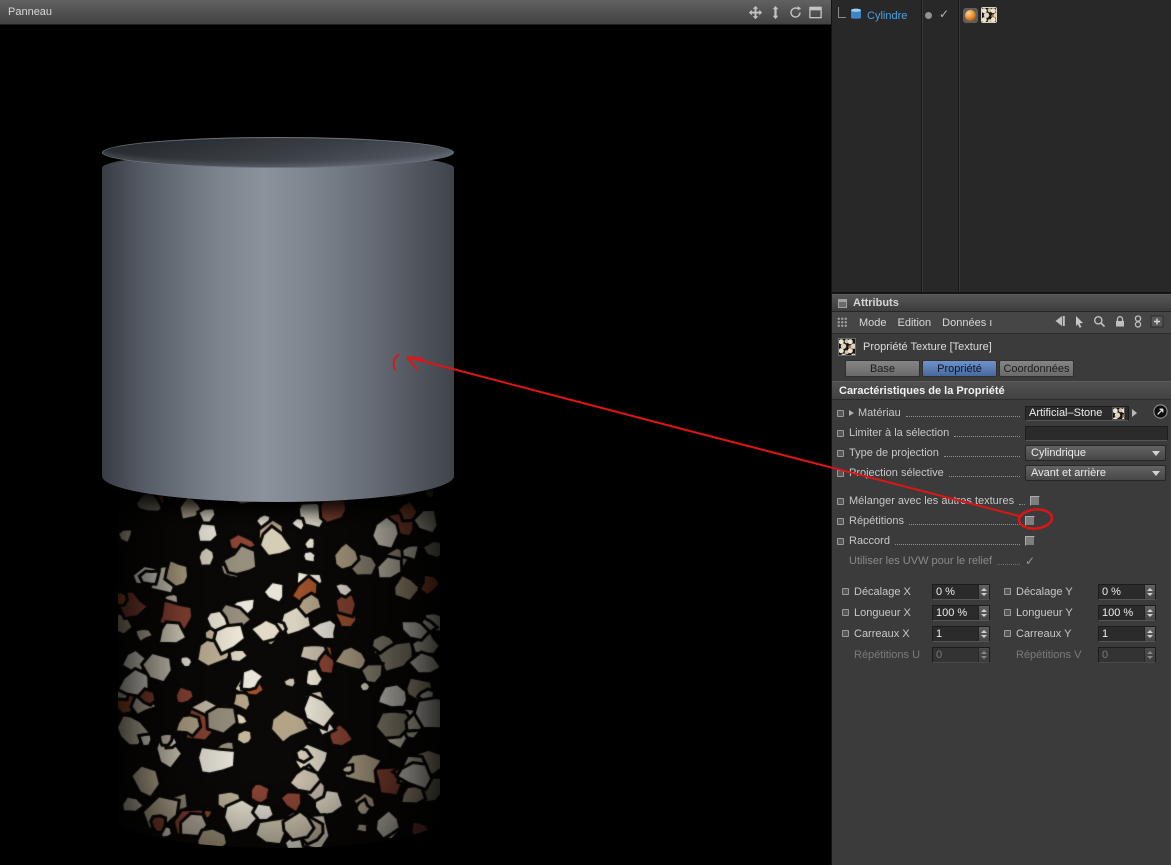 This screenshot has width=1171, height=865. What do you see at coordinates (967, 323) in the screenshot?
I see `menu-donnees: Données ı` at bounding box center [967, 323].